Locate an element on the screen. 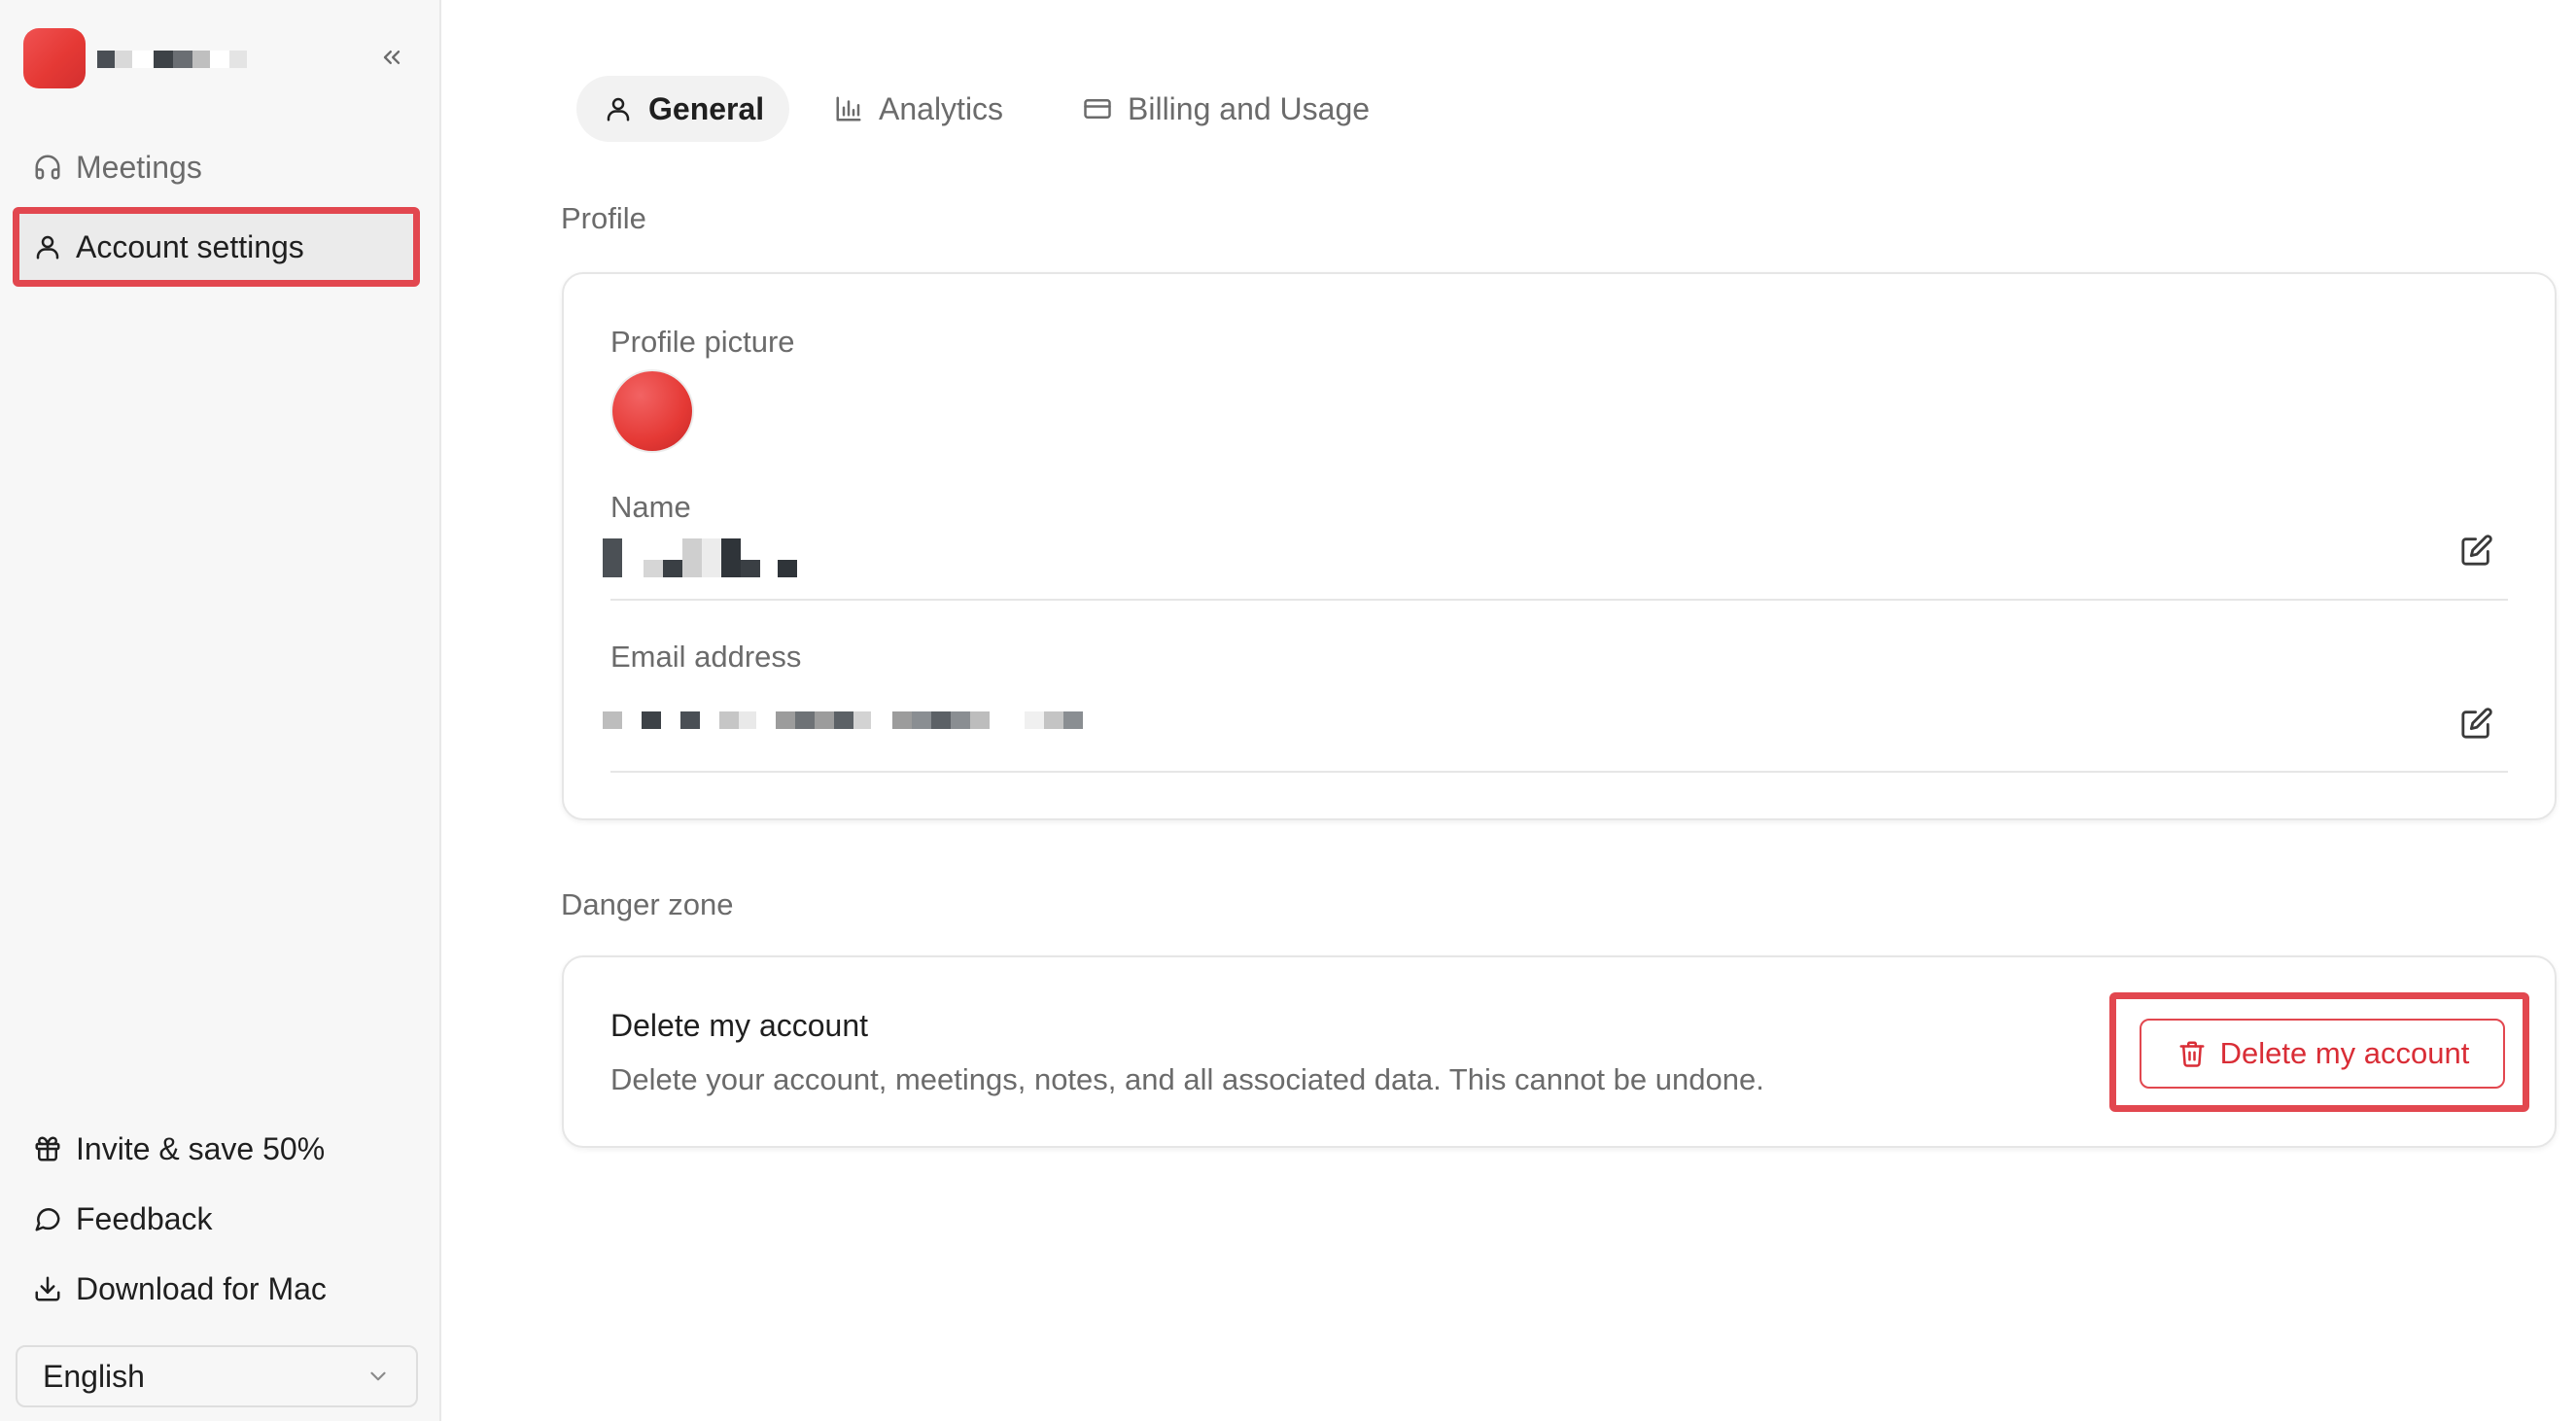  message-circle-icon is located at coordinates (47, 1218).